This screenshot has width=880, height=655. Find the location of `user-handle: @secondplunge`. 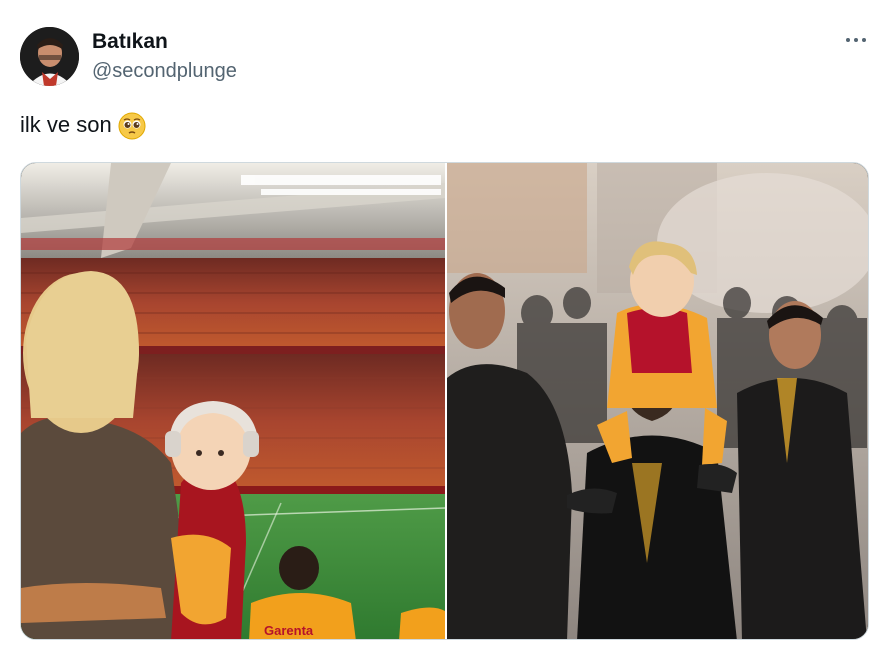

user-handle: @secondplunge is located at coordinates (164, 71).